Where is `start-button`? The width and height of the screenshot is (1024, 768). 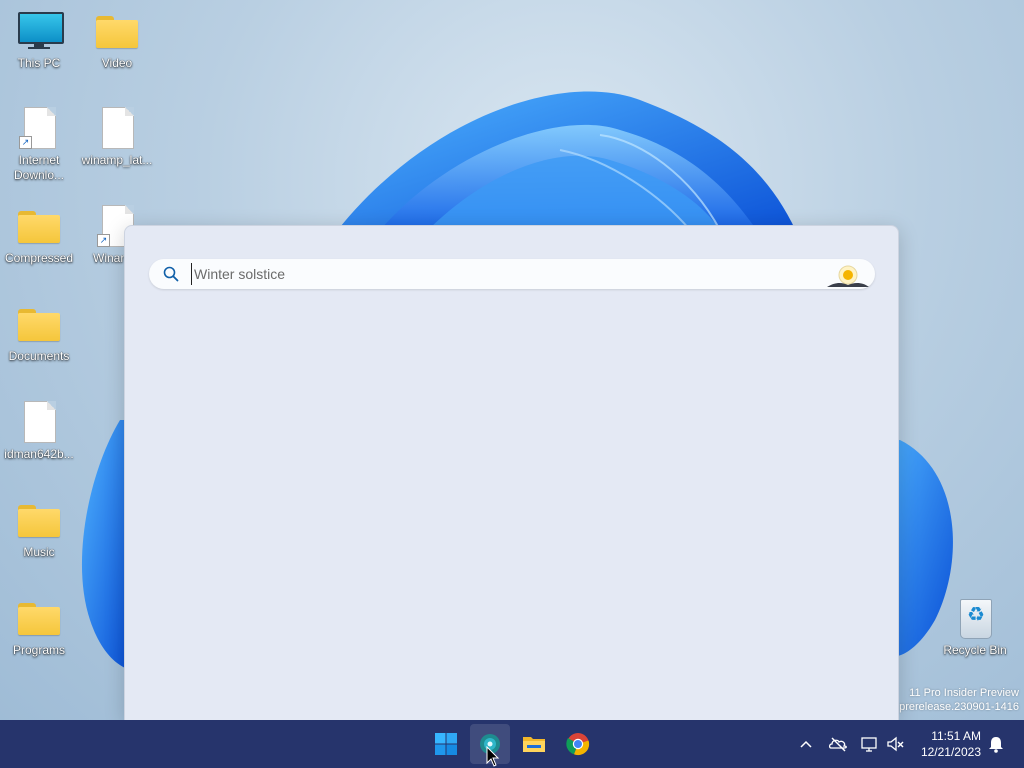
start-button is located at coordinates (446, 744).